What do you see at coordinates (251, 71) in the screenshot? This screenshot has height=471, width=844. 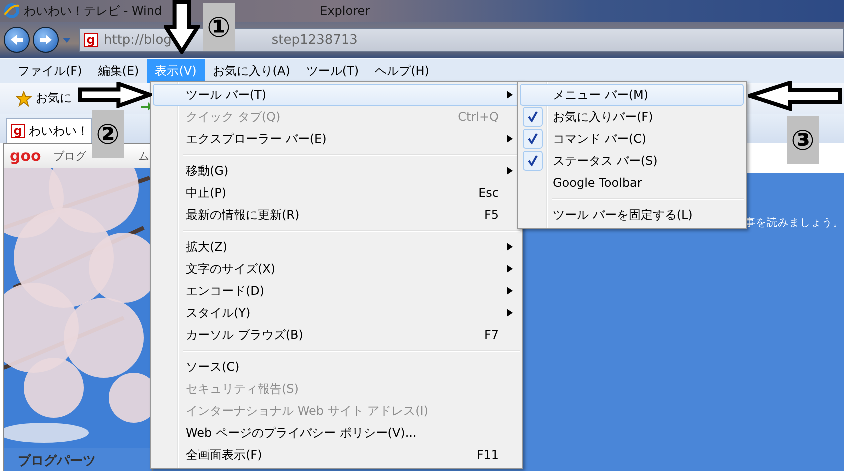 I see `menu-item: お気に入り(A)` at bounding box center [251, 71].